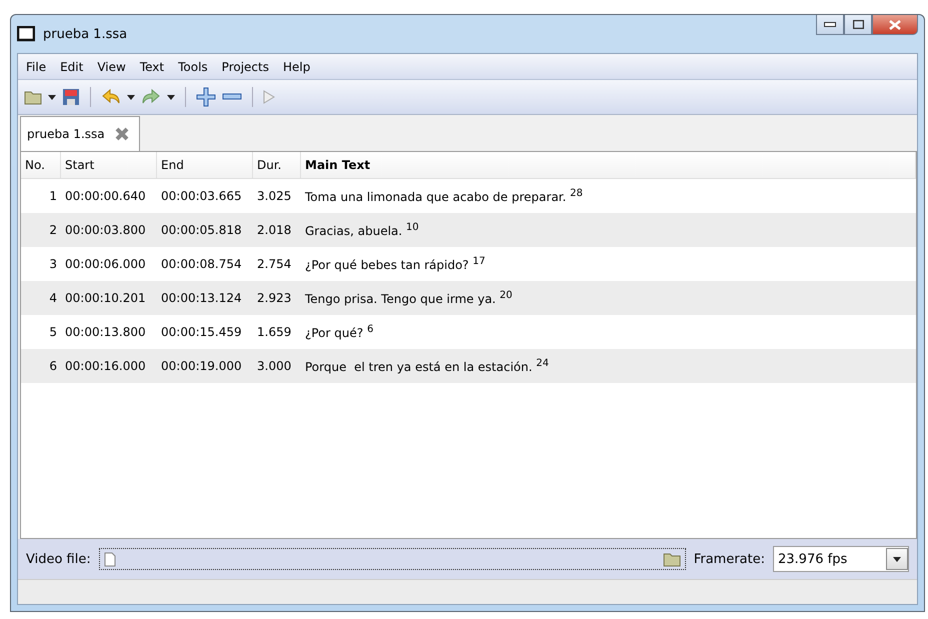  What do you see at coordinates (201, 298) in the screenshot?
I see `table-cell-text: 00:00:13.124` at bounding box center [201, 298].